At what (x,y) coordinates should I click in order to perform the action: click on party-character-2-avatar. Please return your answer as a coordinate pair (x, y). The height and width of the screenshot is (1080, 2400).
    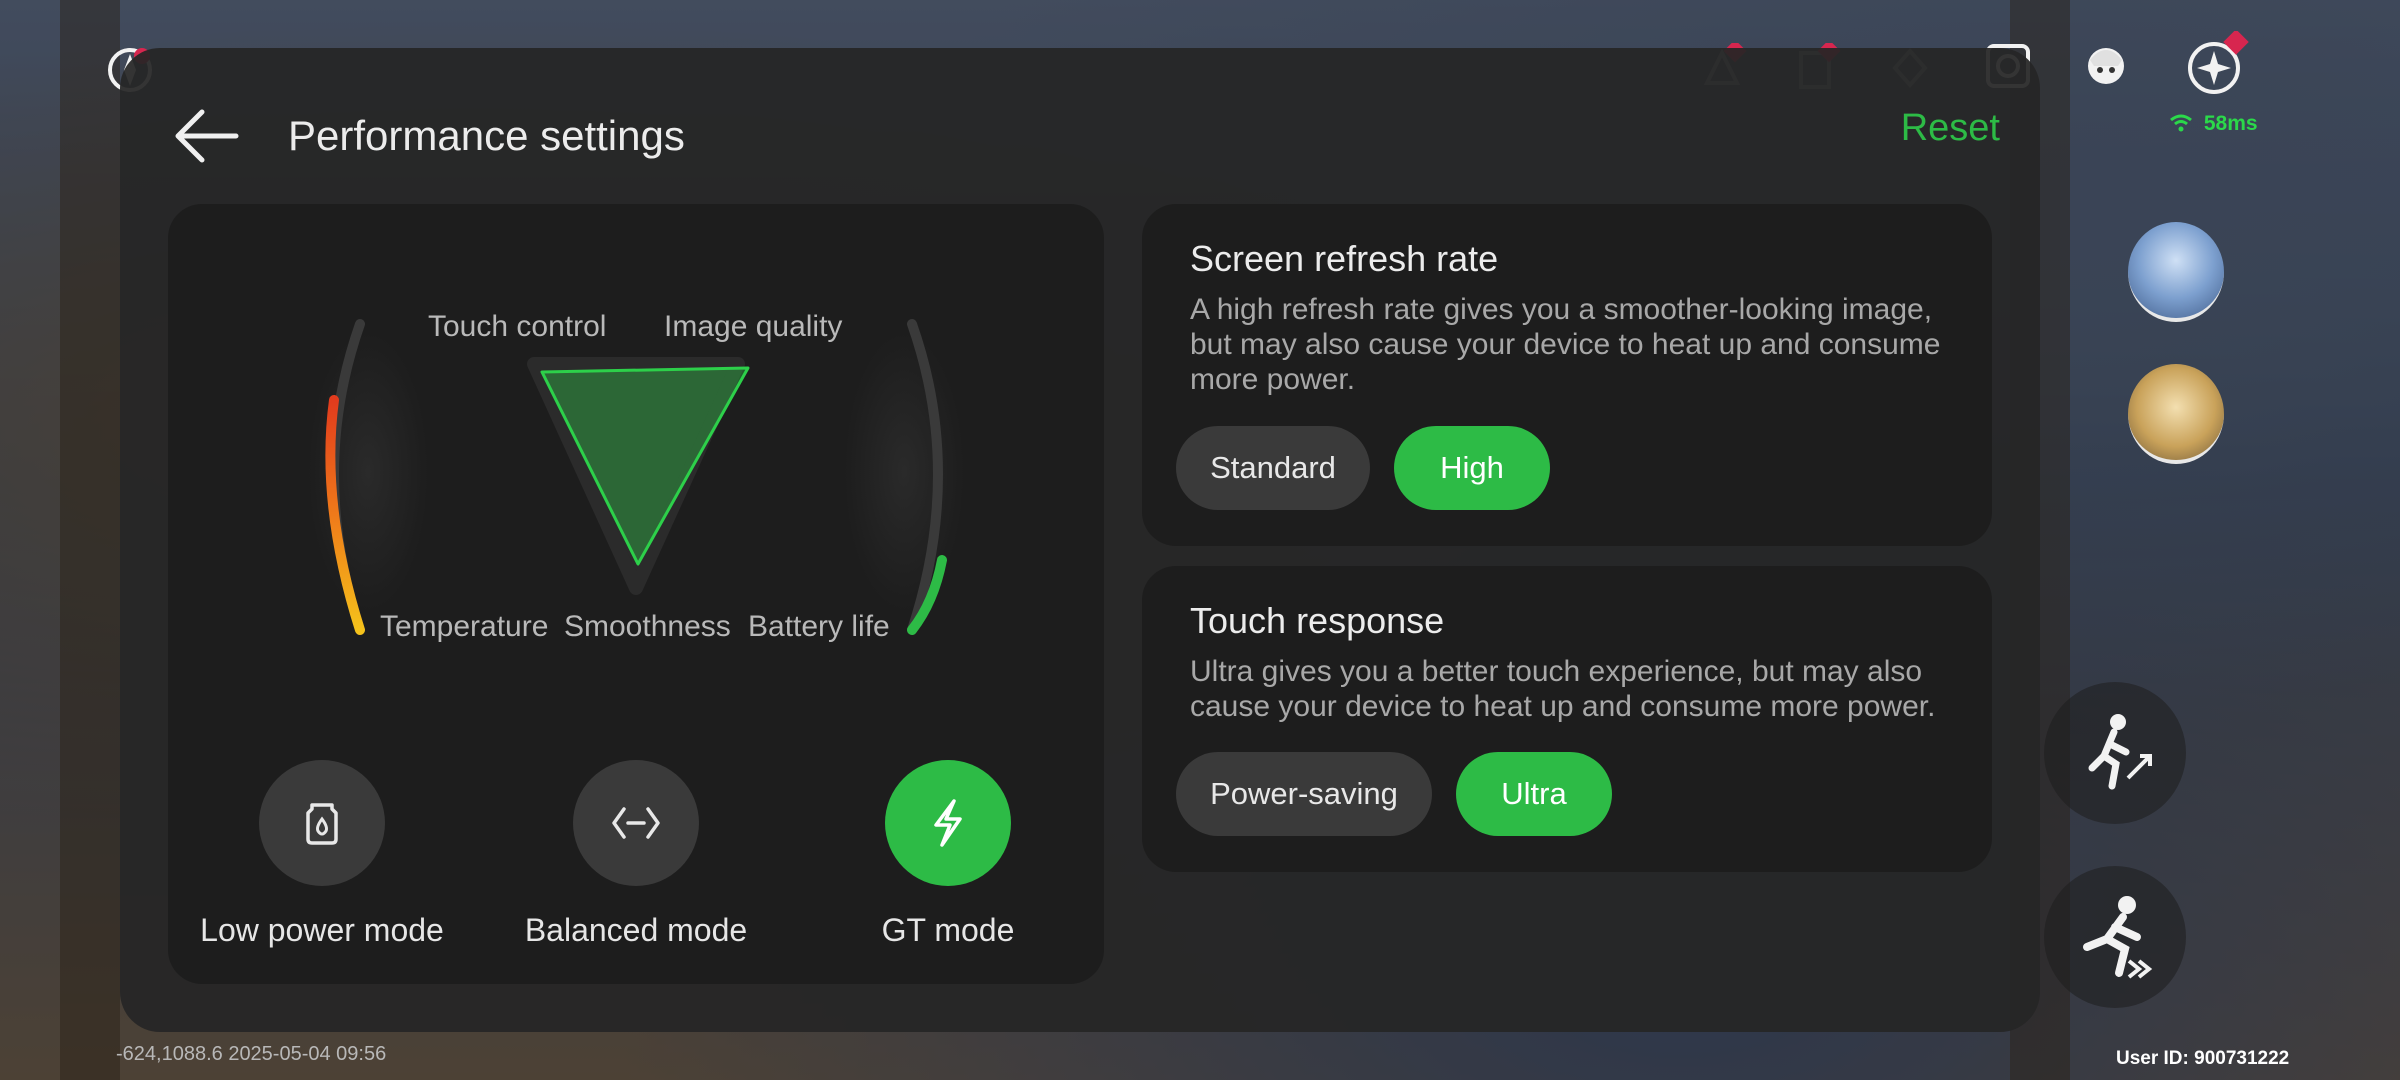
    Looking at the image, I should click on (2176, 414).